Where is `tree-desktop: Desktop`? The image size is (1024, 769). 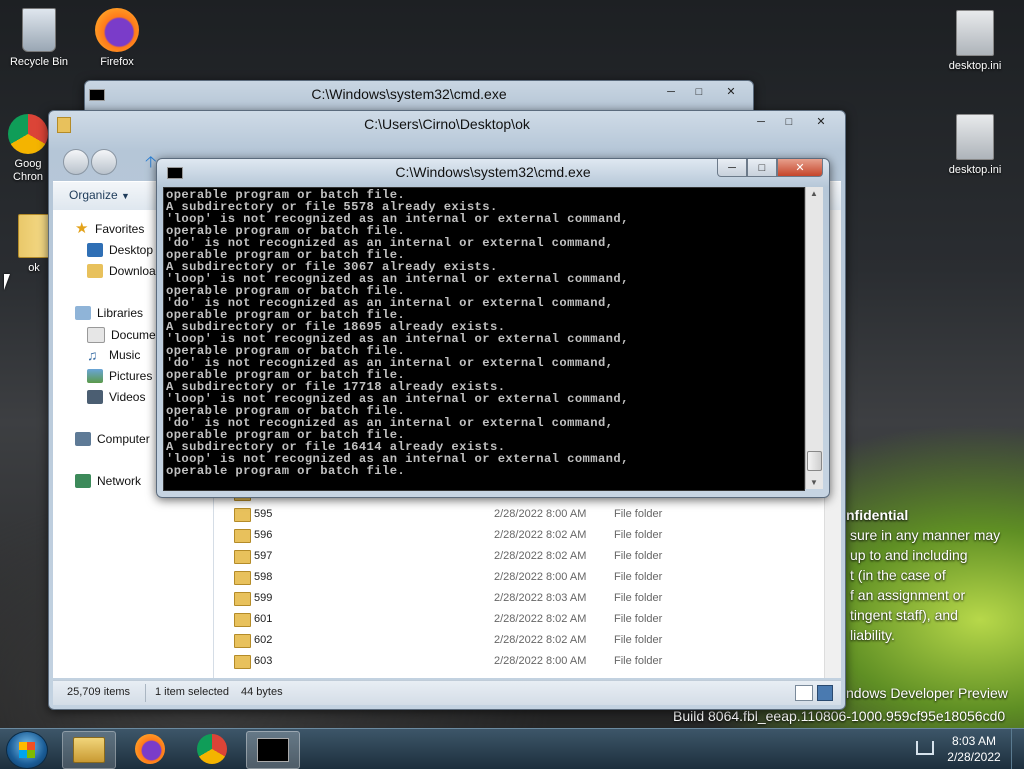
tree-desktop: Desktop is located at coordinates (120, 250).